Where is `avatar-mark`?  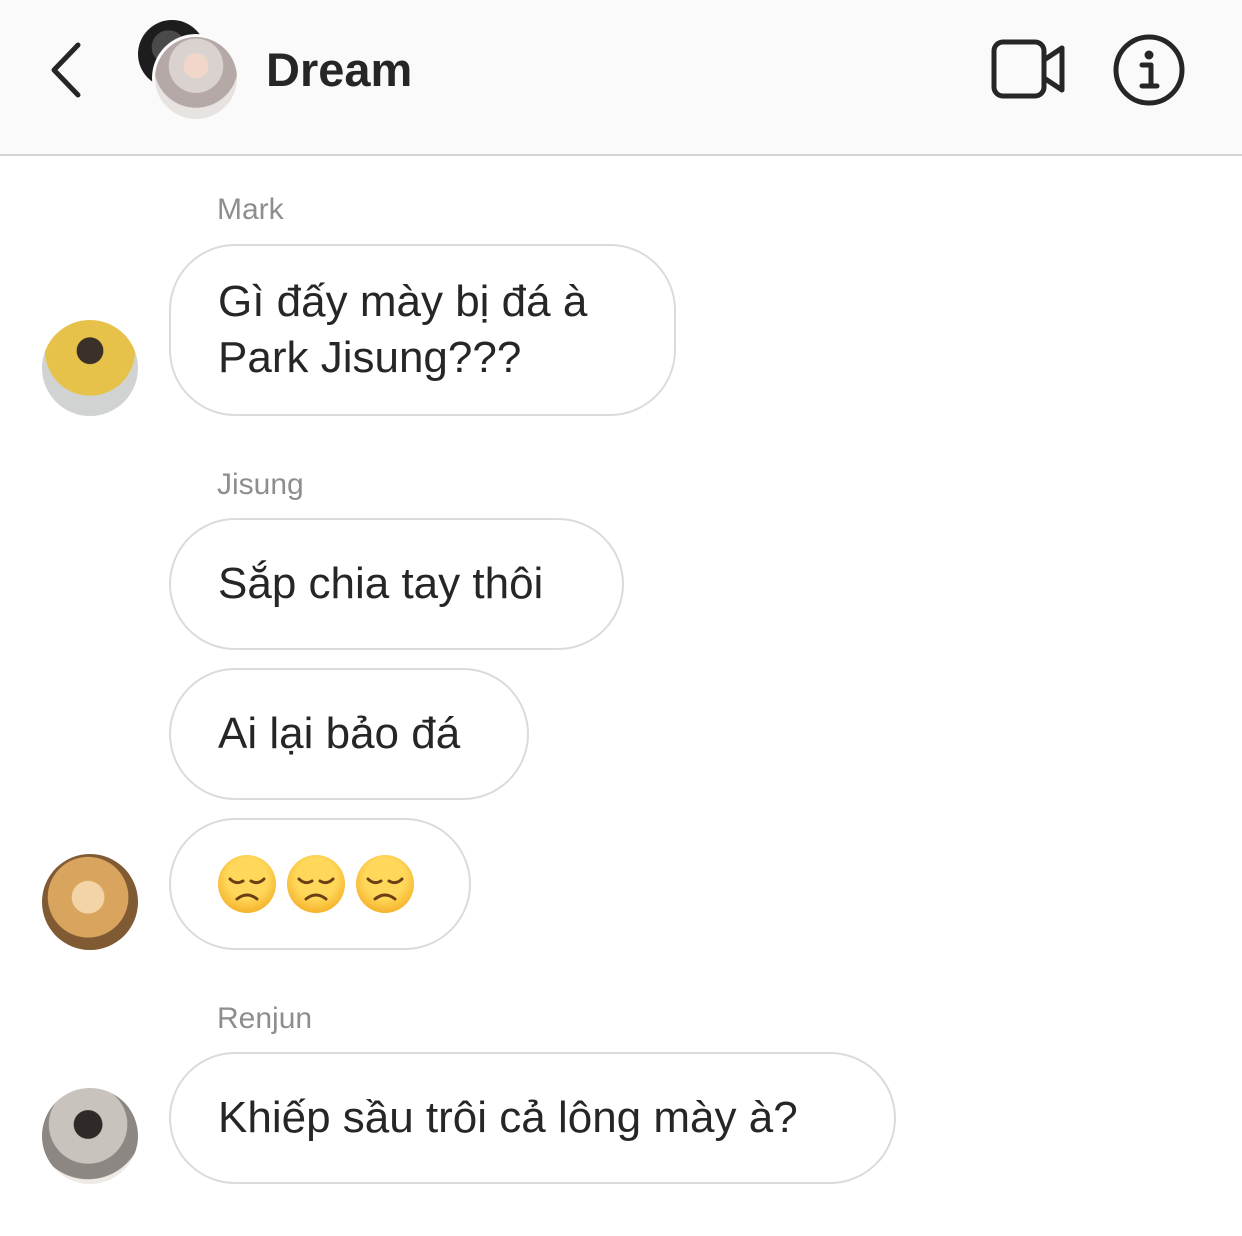 avatar-mark is located at coordinates (90, 368).